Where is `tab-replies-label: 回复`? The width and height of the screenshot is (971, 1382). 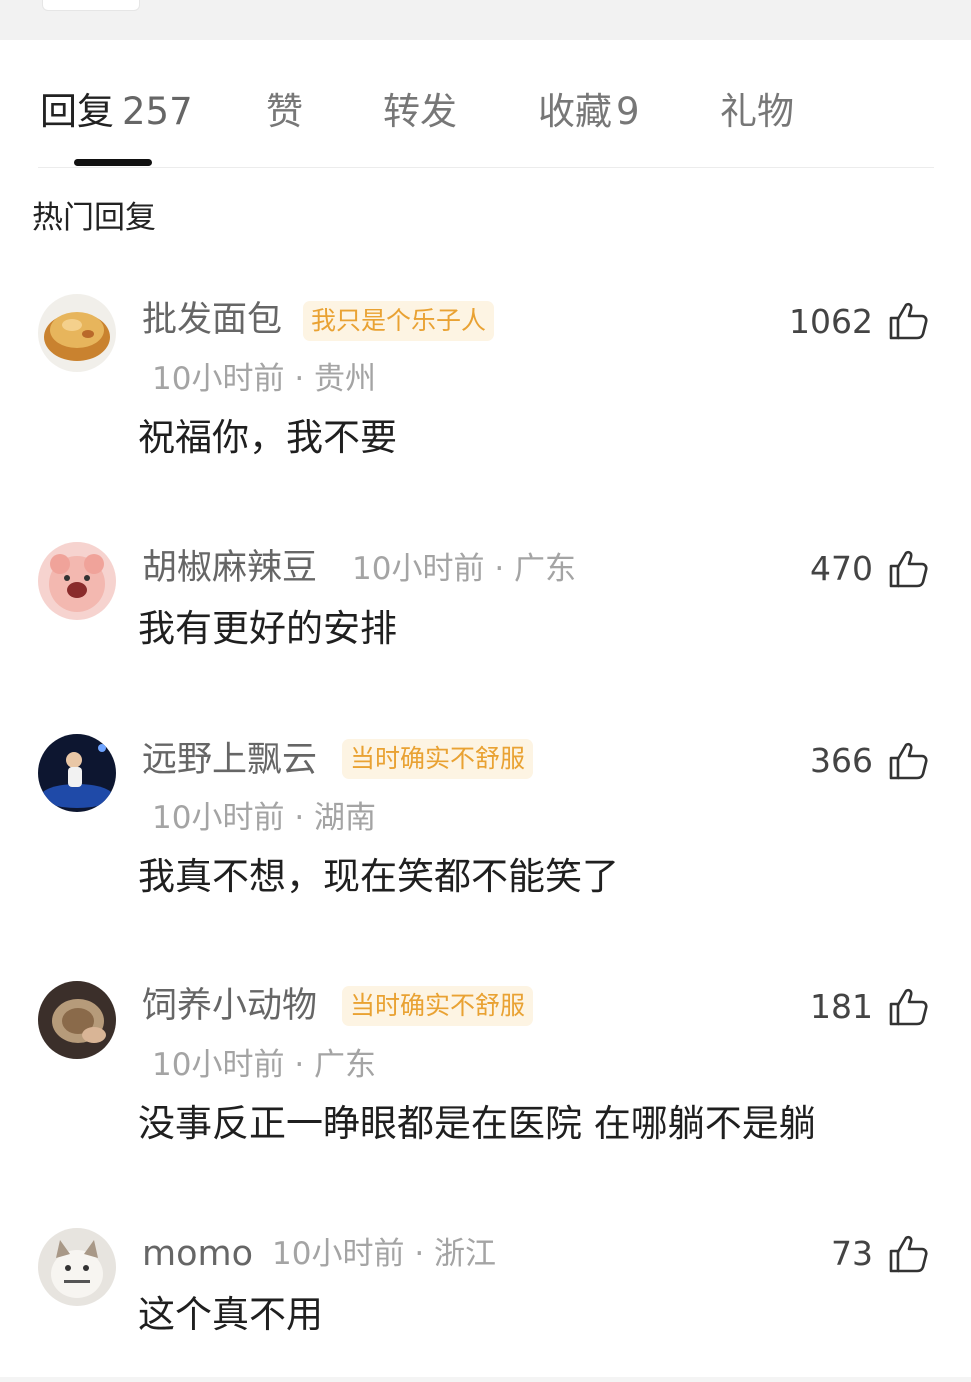
tab-replies-label: 回复 is located at coordinates (77, 111).